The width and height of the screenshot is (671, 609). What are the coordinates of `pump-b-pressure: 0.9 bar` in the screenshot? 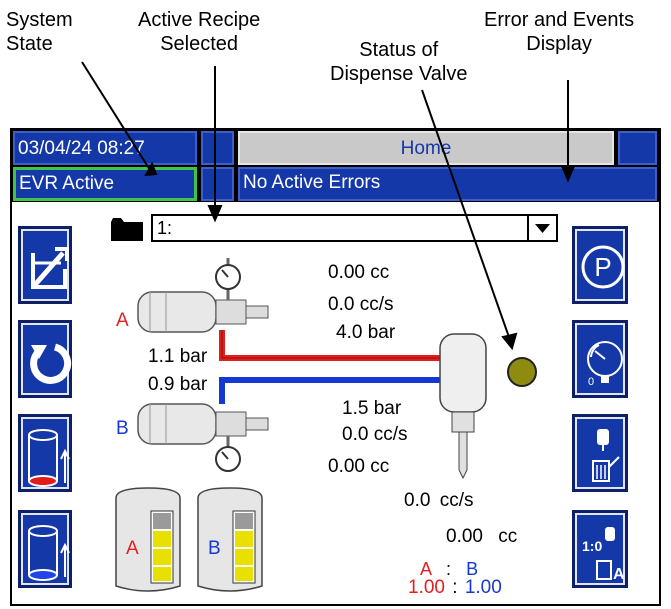 It's located at (178, 384).